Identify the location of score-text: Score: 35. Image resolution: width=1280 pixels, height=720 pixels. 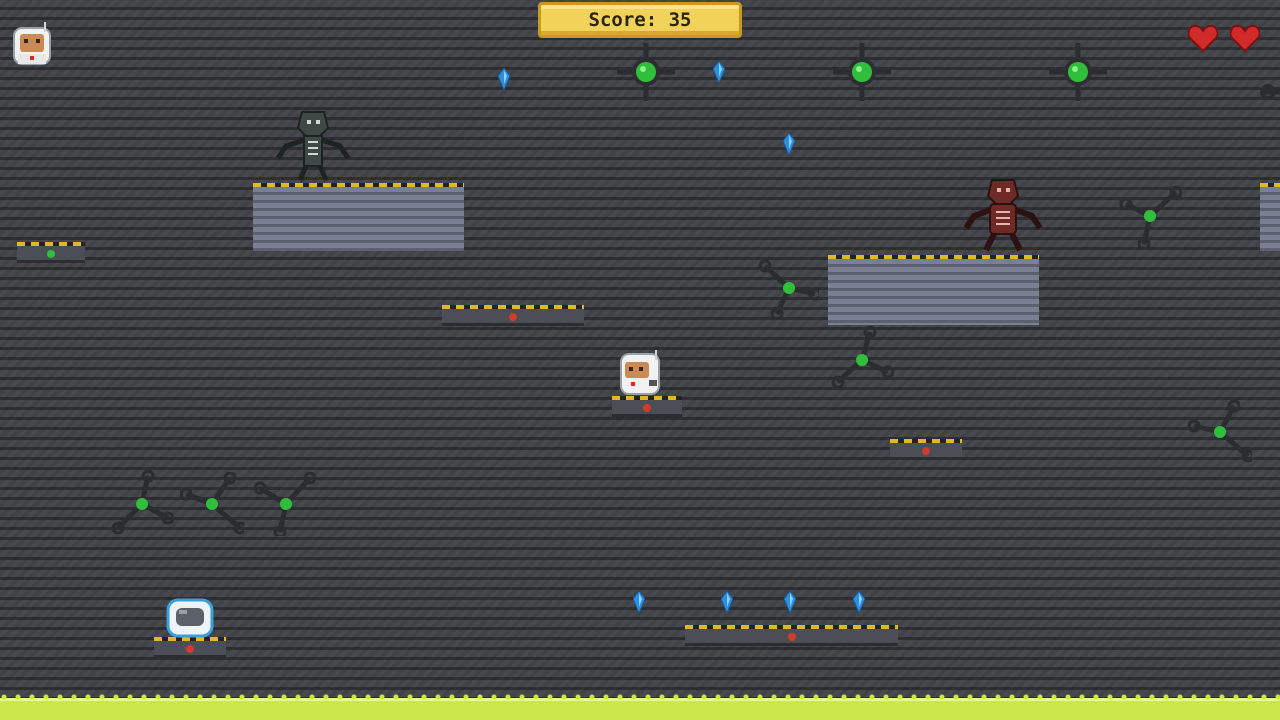
(640, 20).